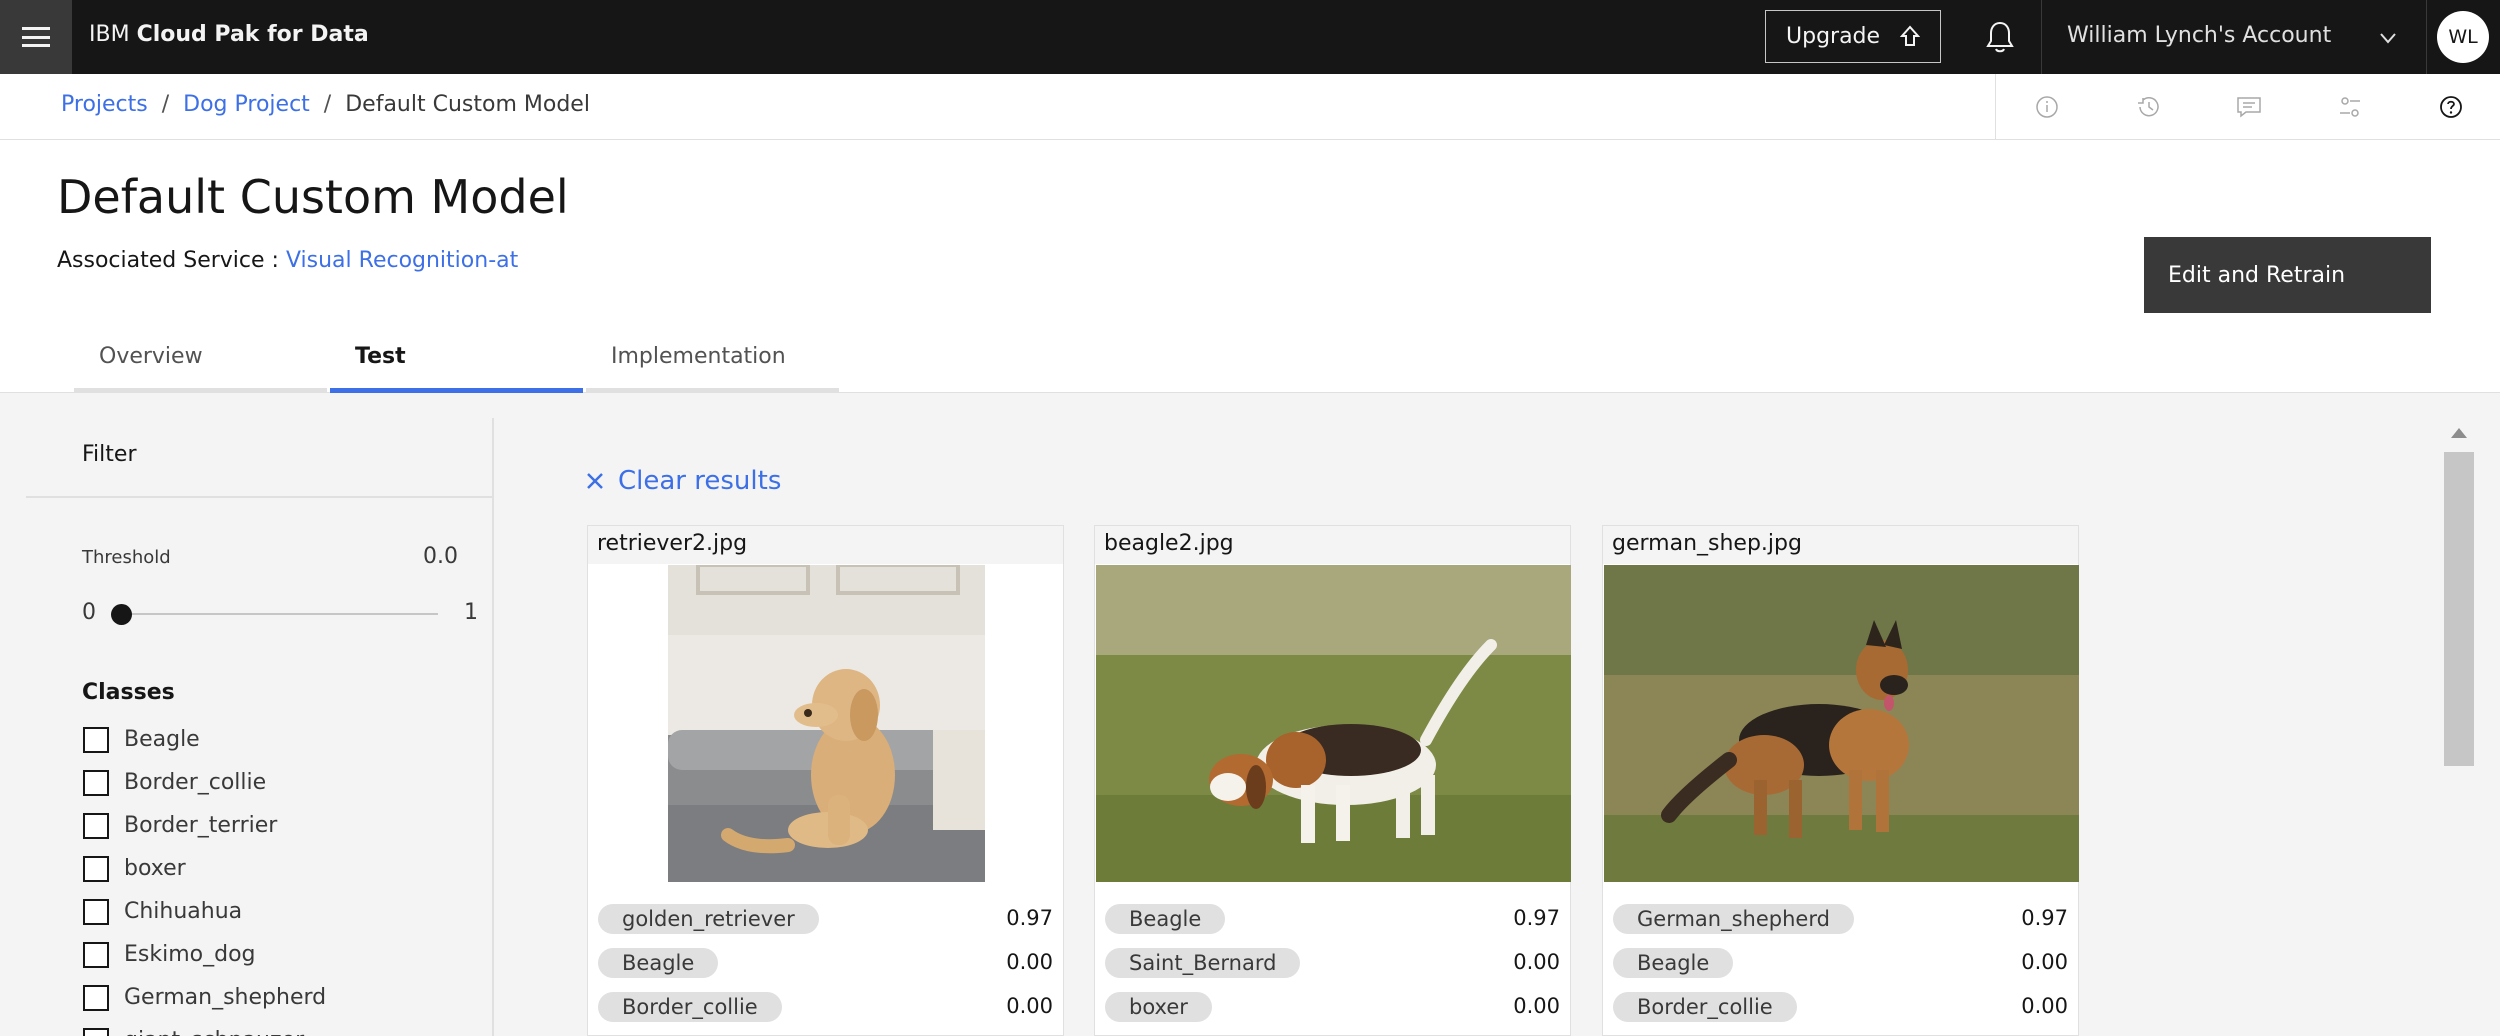 This screenshot has width=2500, height=1036. Describe the element at coordinates (204, 782) in the screenshot. I see `class-item: Border_collie` at that location.